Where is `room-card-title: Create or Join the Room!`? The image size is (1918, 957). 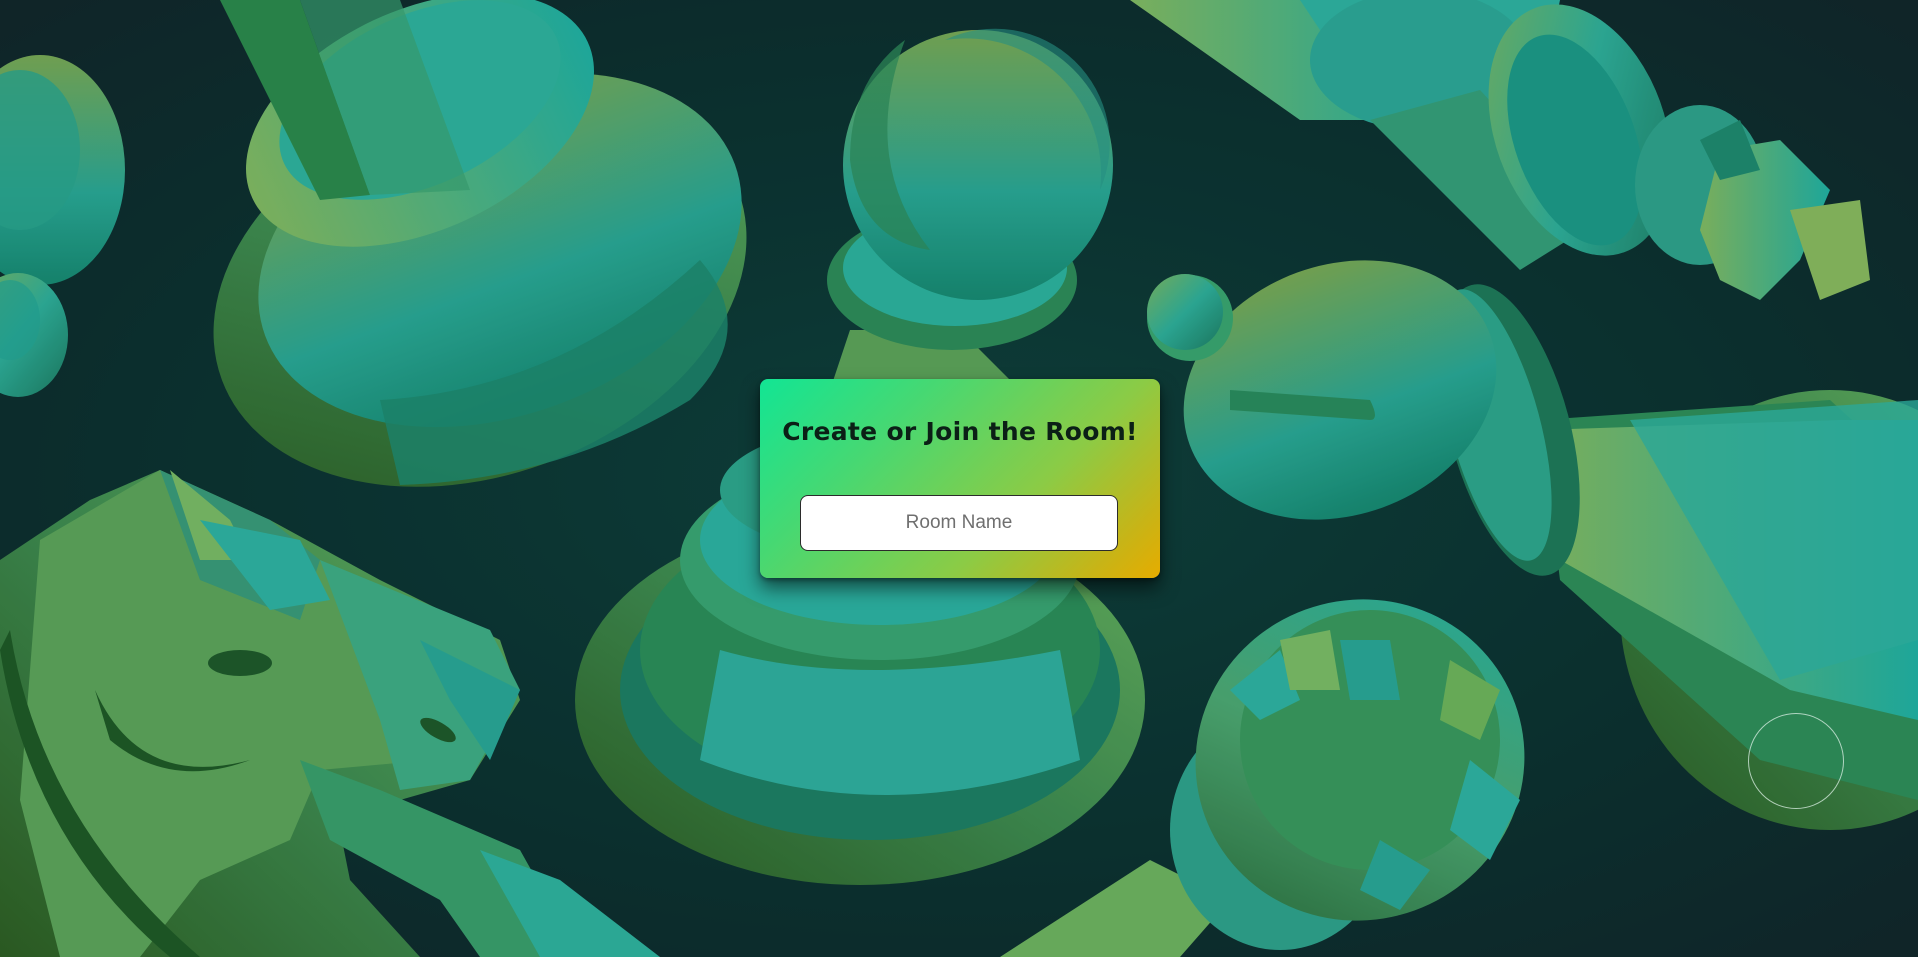
room-card-title: Create or Join the Room! is located at coordinates (960, 431).